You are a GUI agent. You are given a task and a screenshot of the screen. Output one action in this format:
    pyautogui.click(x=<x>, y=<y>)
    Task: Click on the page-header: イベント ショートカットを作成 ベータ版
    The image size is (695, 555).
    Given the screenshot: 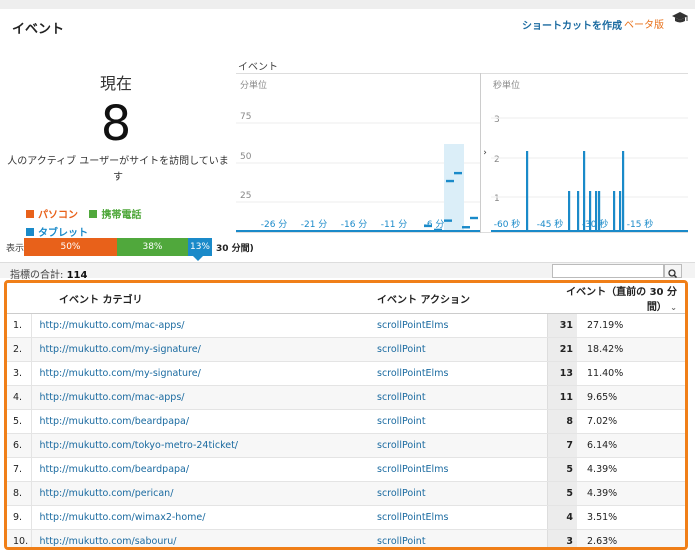 What is the action you would take?
    pyautogui.click(x=347, y=26)
    